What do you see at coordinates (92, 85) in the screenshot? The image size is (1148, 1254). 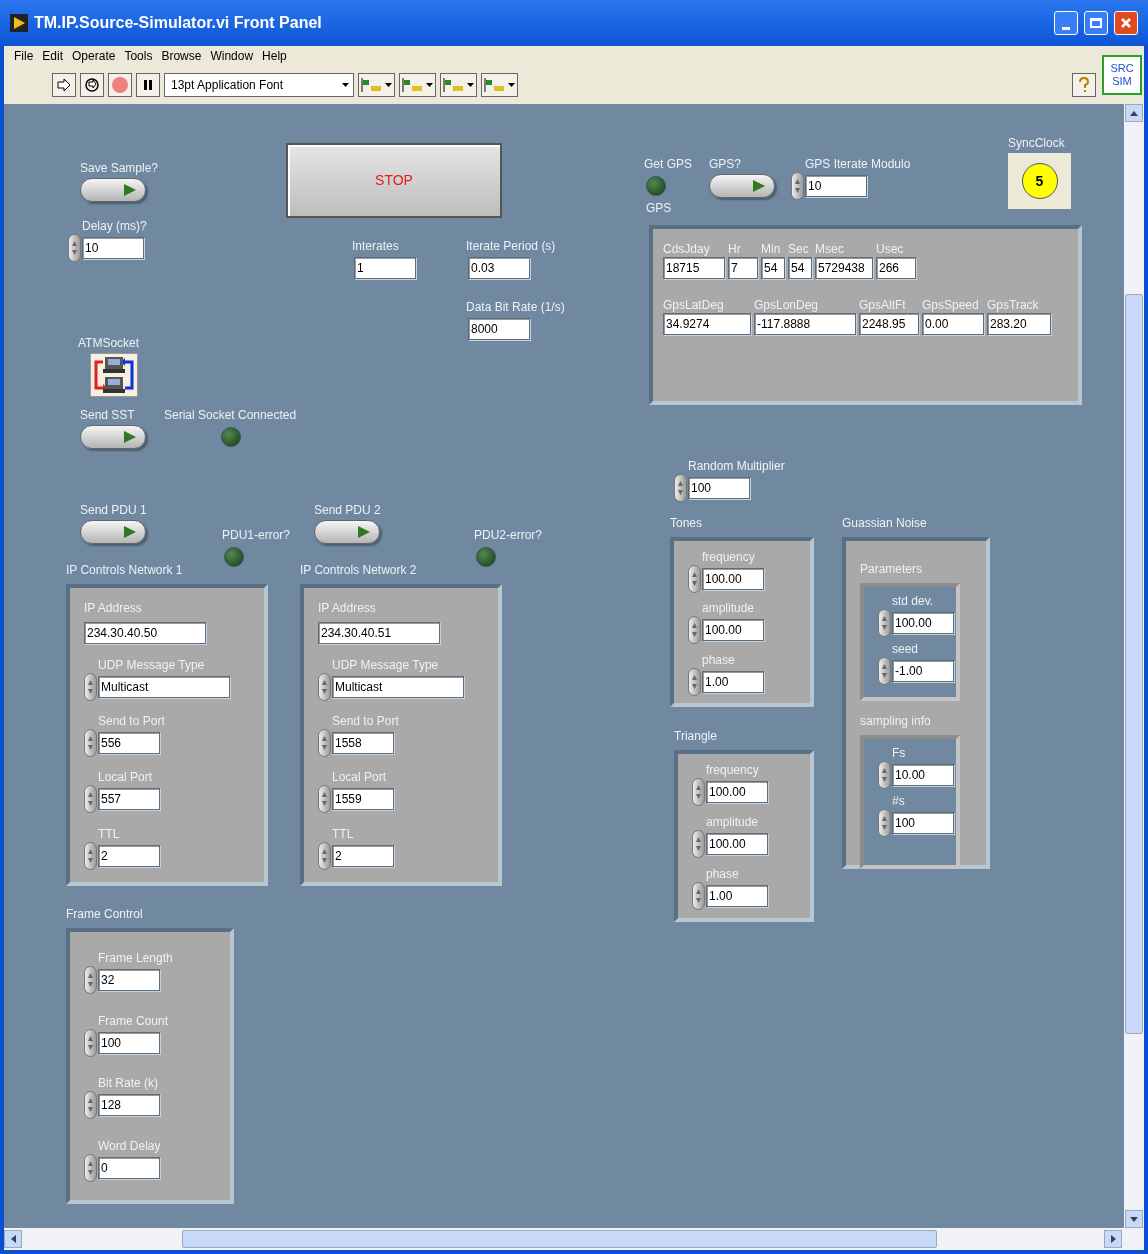 I see `run-continuously-button` at bounding box center [92, 85].